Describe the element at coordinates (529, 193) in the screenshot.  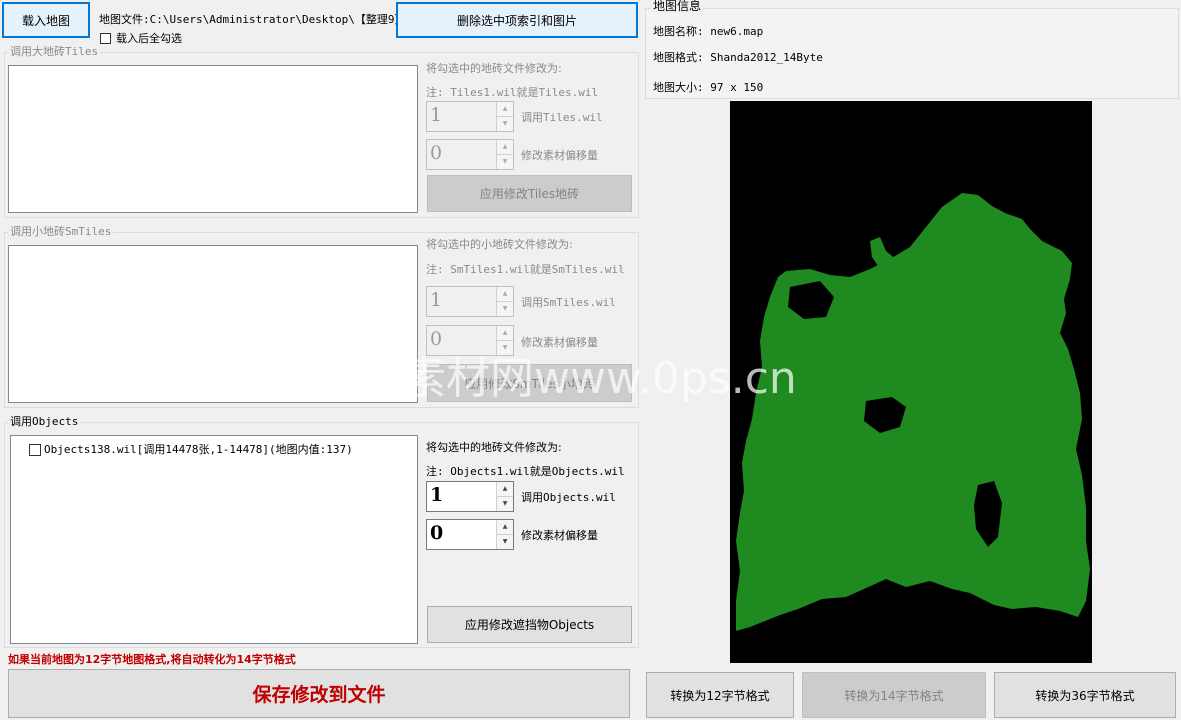
I see `apply-tiles-button: 应用修改Tiles地砖` at that location.